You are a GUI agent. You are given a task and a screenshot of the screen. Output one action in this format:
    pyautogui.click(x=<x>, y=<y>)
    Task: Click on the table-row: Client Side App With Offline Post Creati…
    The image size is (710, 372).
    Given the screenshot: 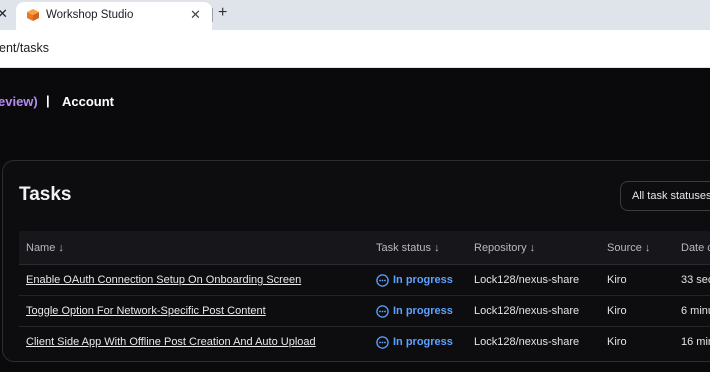 What is the action you would take?
    pyautogui.click(x=364, y=342)
    